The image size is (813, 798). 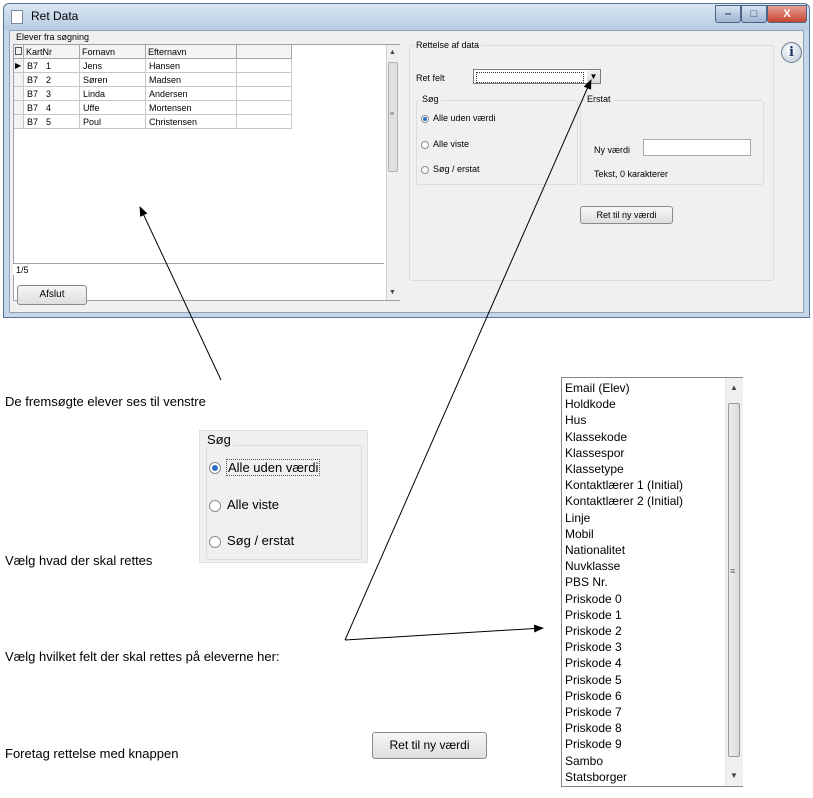 What do you see at coordinates (593, 712) in the screenshot?
I see `list-item: Priskode 7` at bounding box center [593, 712].